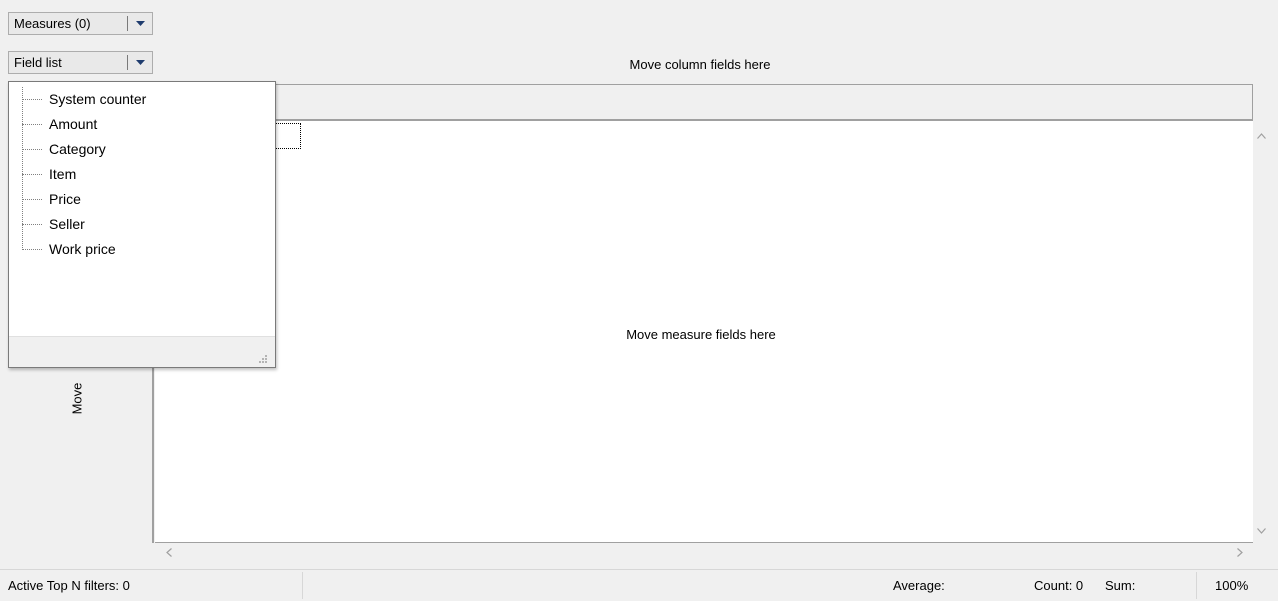 This screenshot has height=601, width=1278. What do you see at coordinates (73, 124) in the screenshot?
I see `field-item-label: Amount` at bounding box center [73, 124].